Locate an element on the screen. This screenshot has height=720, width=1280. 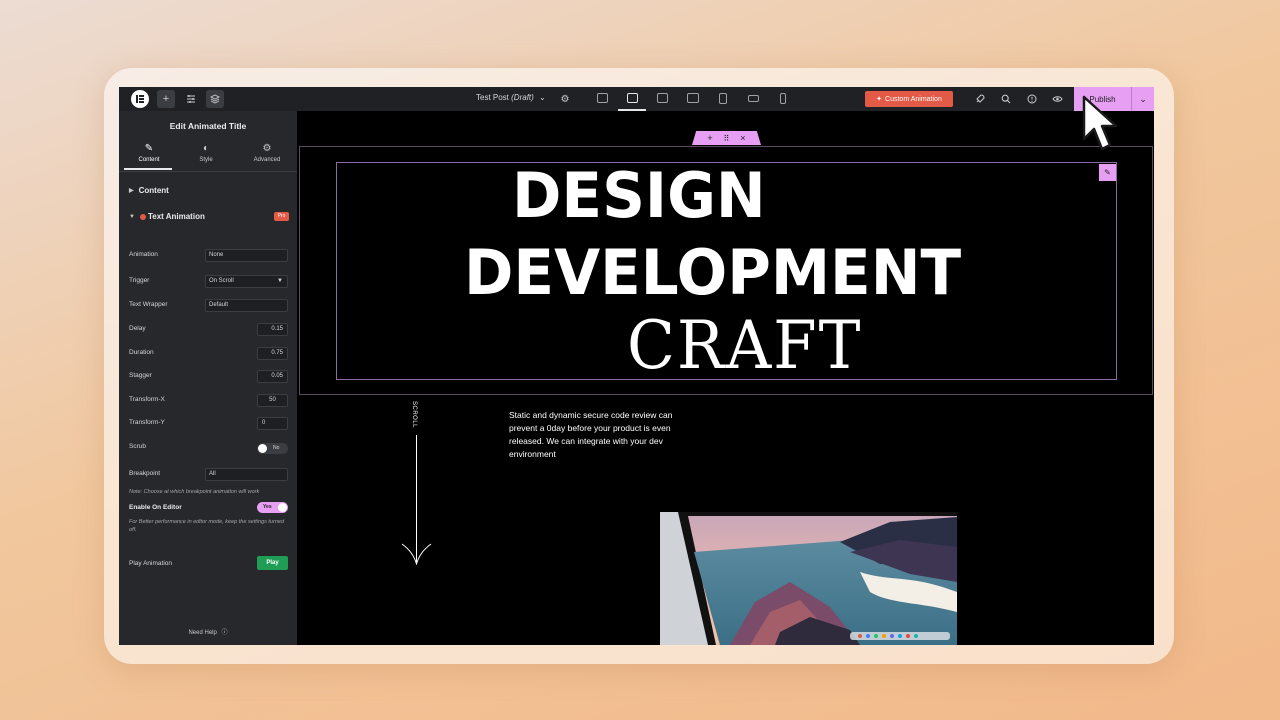
trigger-value: On Scroll is located at coordinates (221, 281).